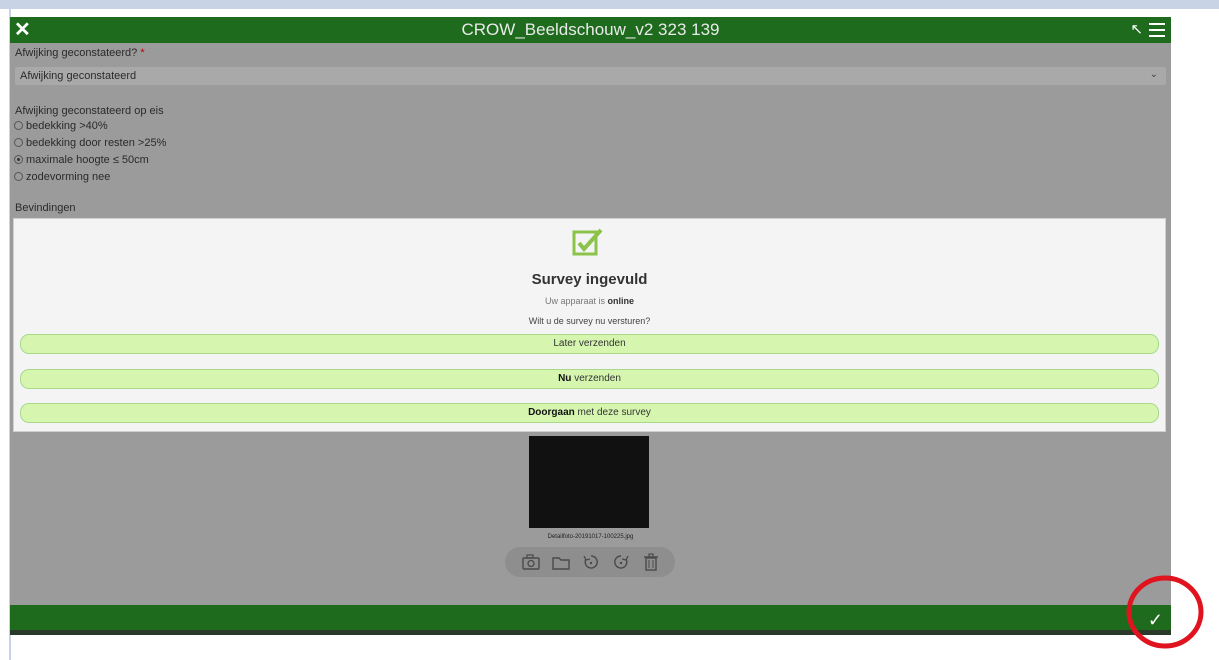 Image resolution: width=1219 pixels, height=660 pixels. What do you see at coordinates (589, 379) in the screenshot?
I see `send-now-button: Nu verzenden` at bounding box center [589, 379].